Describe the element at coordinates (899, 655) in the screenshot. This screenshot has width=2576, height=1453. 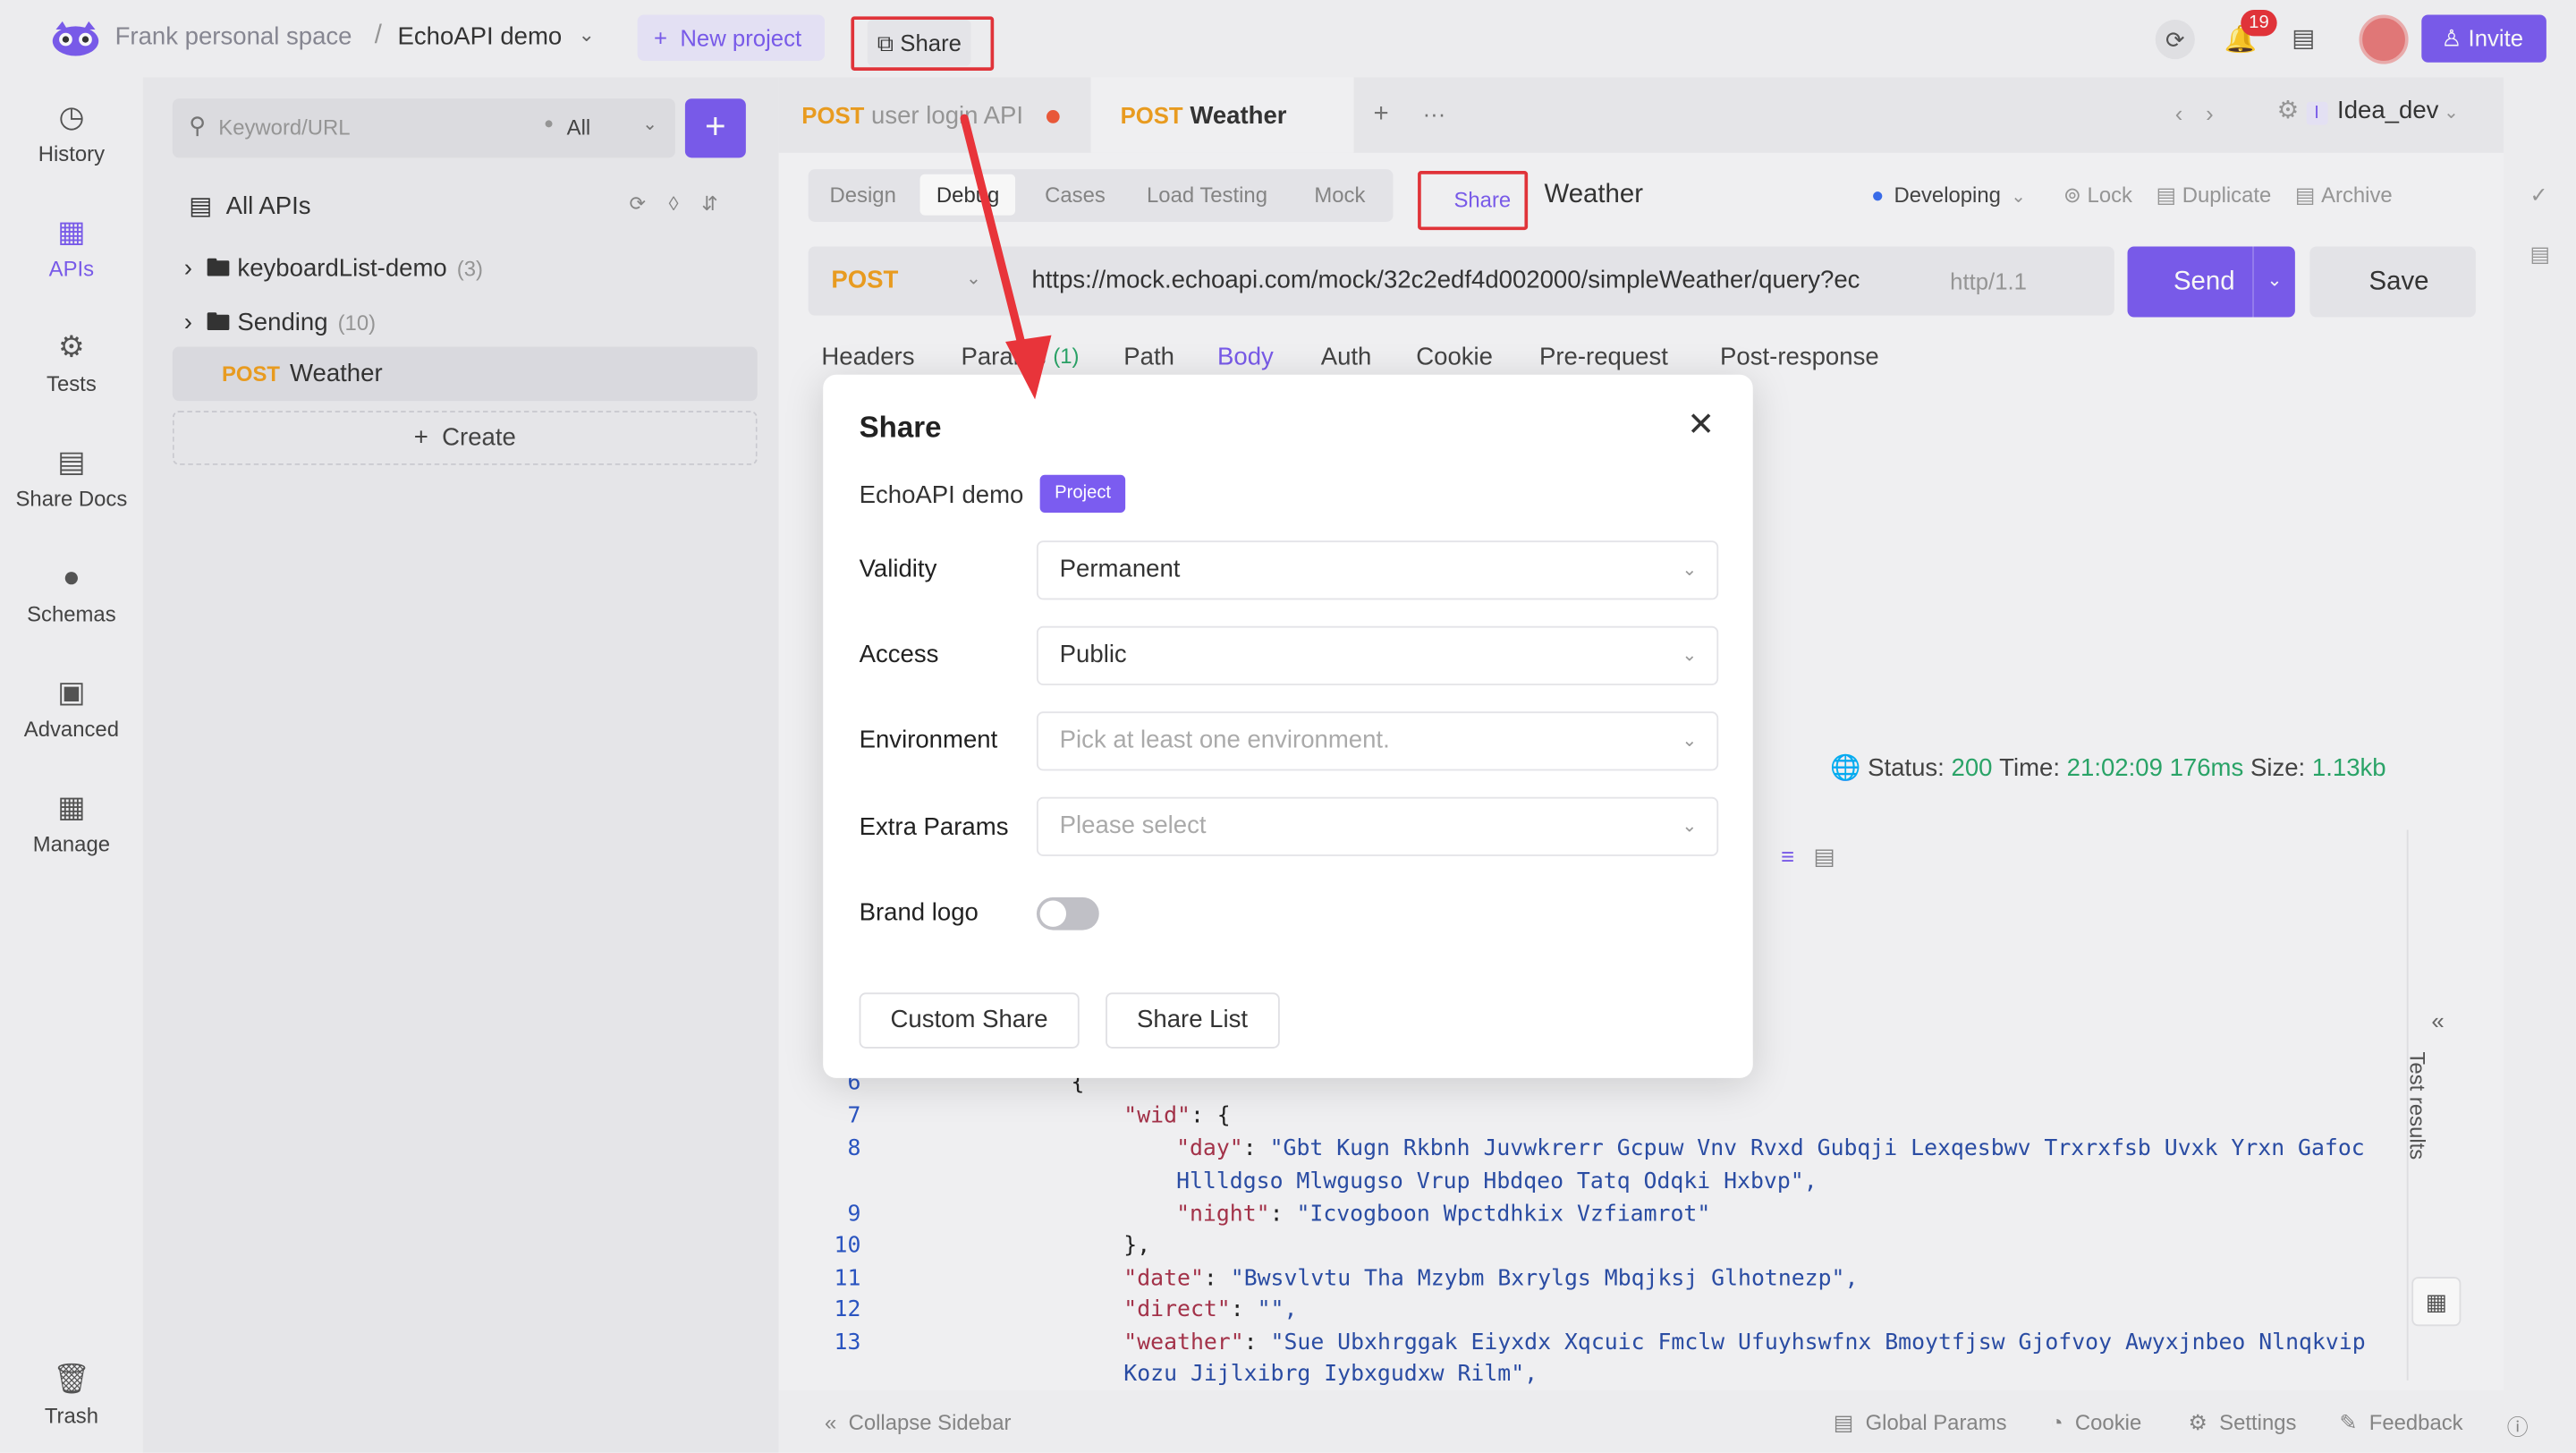
I see `access-label: Access` at that location.